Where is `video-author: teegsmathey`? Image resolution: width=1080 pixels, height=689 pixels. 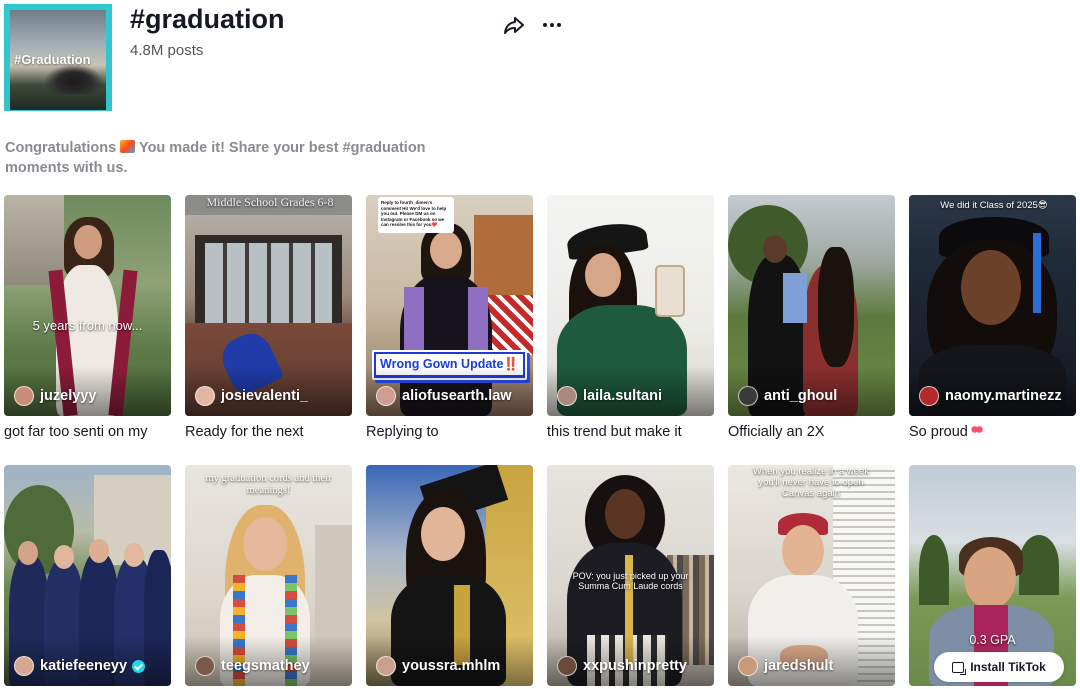
video-author: teegsmathey is located at coordinates (252, 666).